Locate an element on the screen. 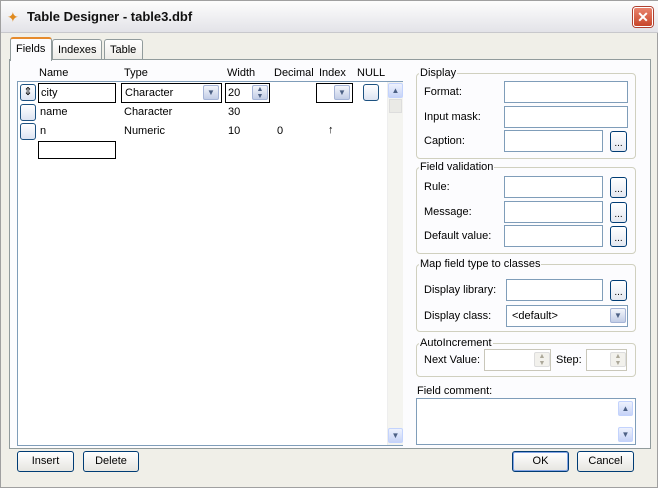 This screenshot has width=658, height=488. header-type: Type is located at coordinates (136, 73).